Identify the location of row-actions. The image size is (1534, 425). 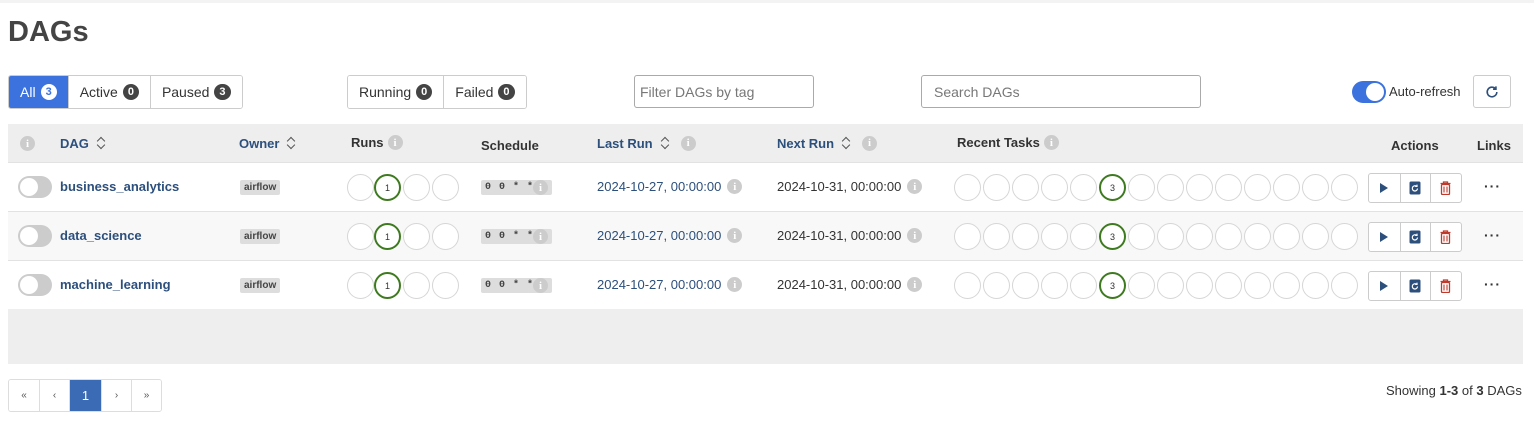
(1415, 188).